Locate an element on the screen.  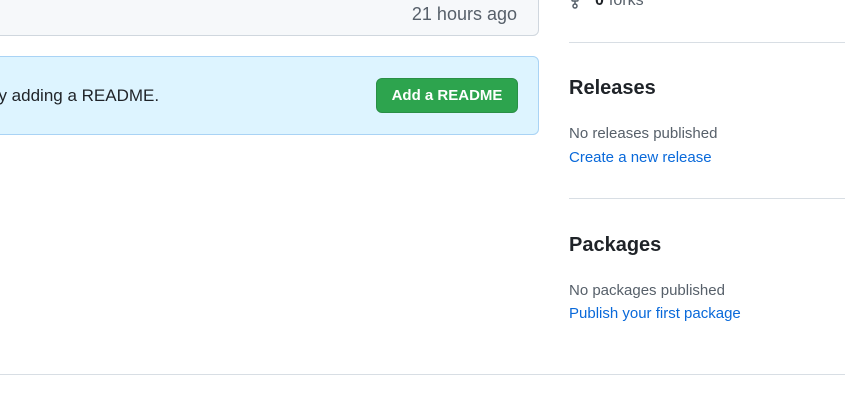
releases-heading: Releases is located at coordinates (612, 88).